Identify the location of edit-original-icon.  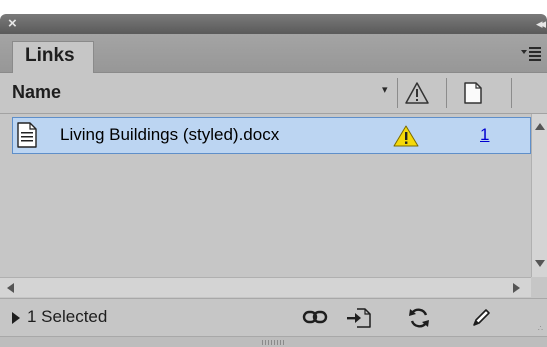
(481, 320).